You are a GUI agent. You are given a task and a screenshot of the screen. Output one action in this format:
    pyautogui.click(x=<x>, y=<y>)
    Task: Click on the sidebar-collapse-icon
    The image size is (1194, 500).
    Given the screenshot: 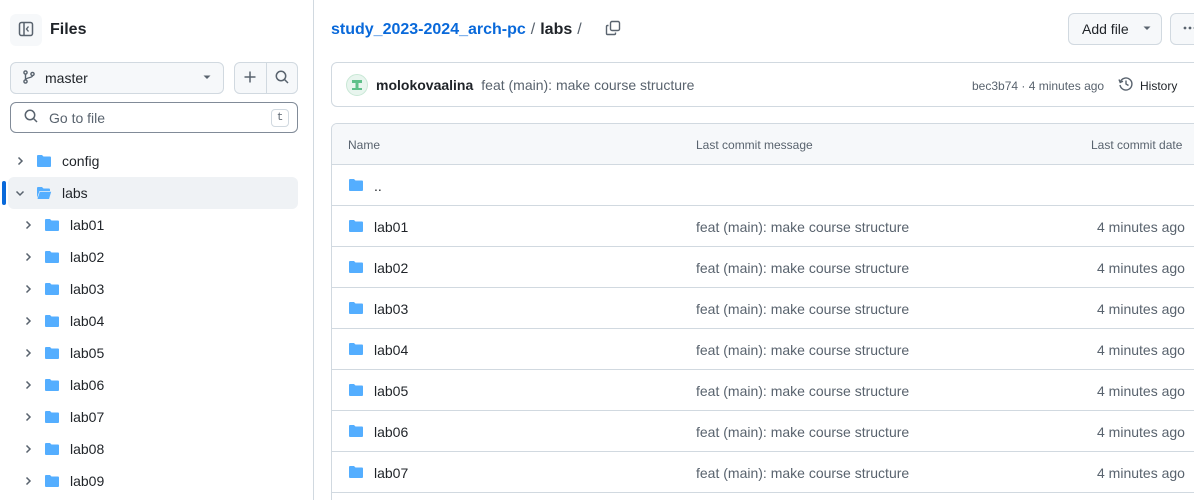 What is the action you would take?
    pyautogui.click(x=26, y=30)
    